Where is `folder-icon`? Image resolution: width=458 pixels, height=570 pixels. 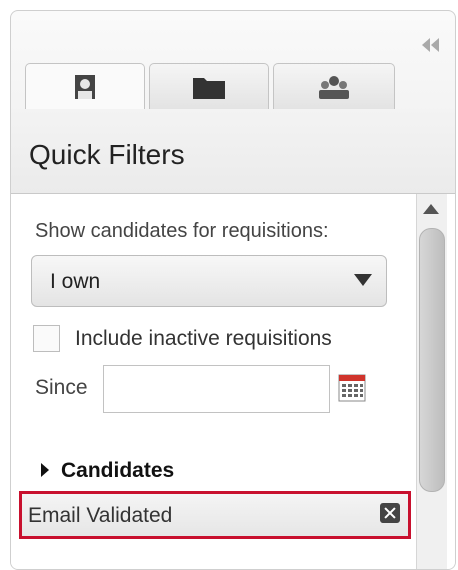 folder-icon is located at coordinates (209, 88).